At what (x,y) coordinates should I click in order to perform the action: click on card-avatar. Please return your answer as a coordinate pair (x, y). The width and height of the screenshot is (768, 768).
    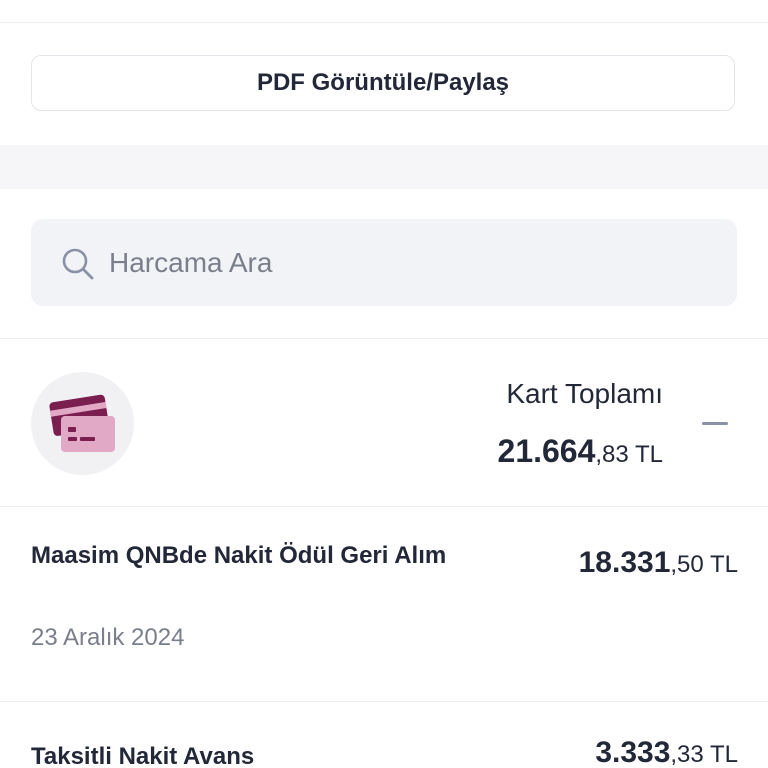
    Looking at the image, I should click on (82, 423).